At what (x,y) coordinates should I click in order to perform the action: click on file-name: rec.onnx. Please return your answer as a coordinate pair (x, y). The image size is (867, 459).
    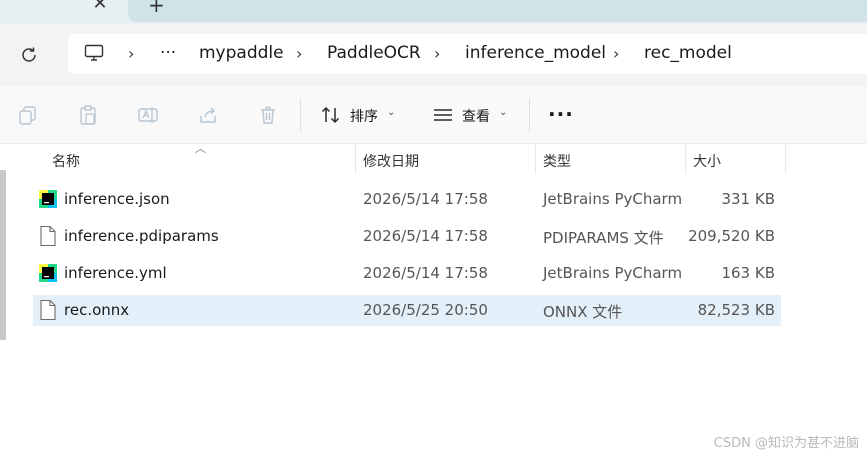
    Looking at the image, I should click on (97, 310).